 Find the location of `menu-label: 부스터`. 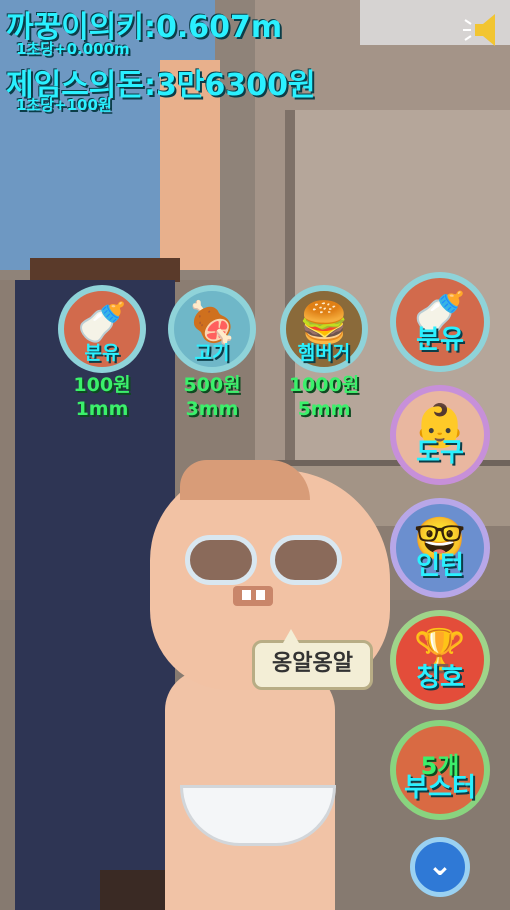

menu-label: 부스터 is located at coordinates (440, 788).